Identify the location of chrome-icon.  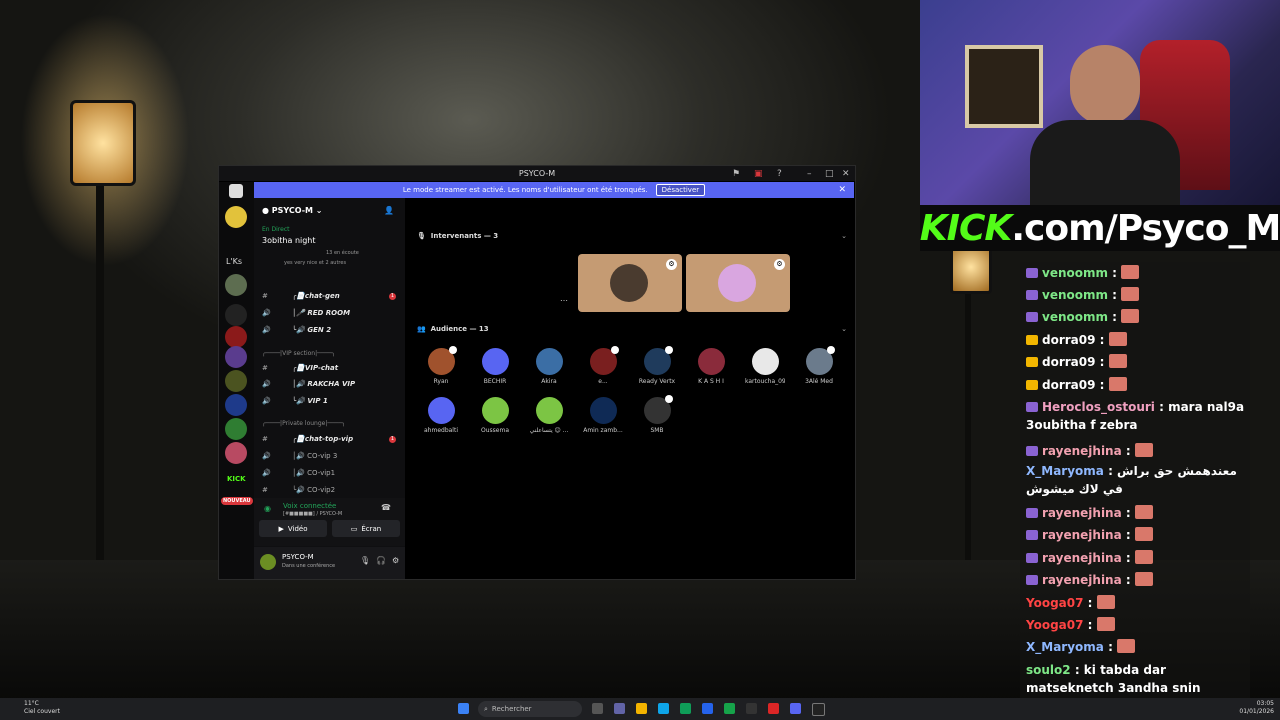
(729, 708).